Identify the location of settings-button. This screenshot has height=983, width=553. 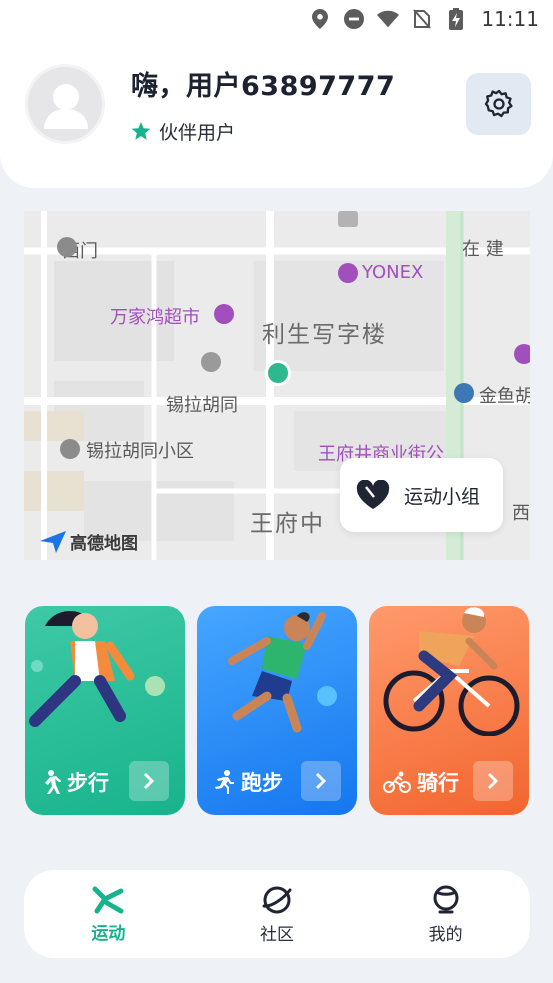
(498, 104).